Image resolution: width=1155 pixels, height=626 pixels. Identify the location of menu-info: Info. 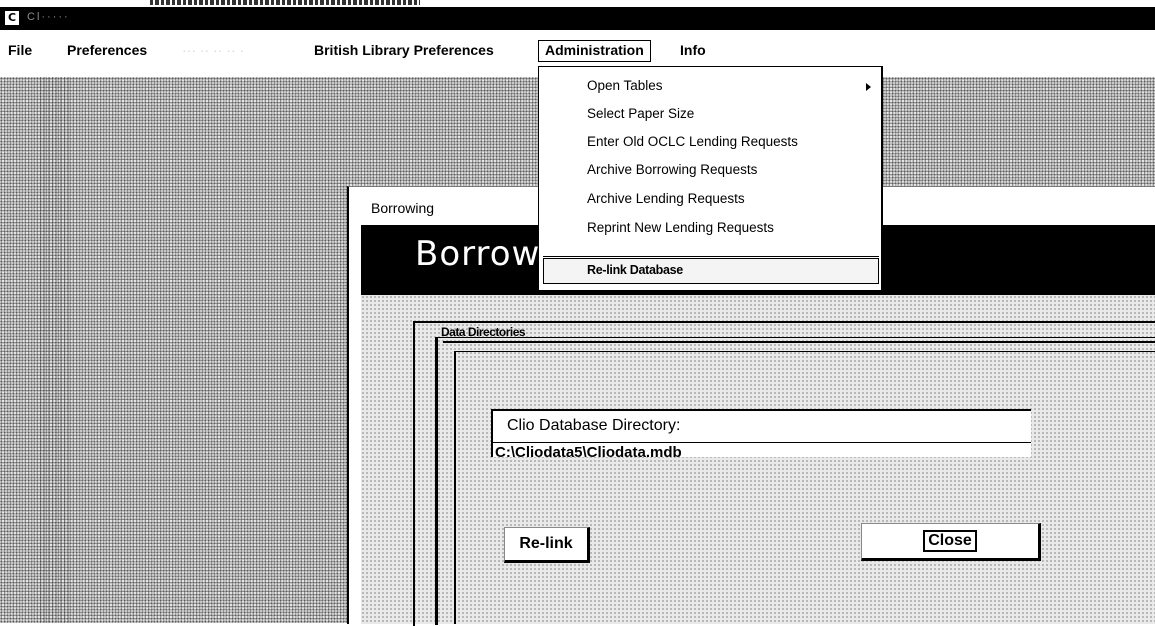
(693, 50).